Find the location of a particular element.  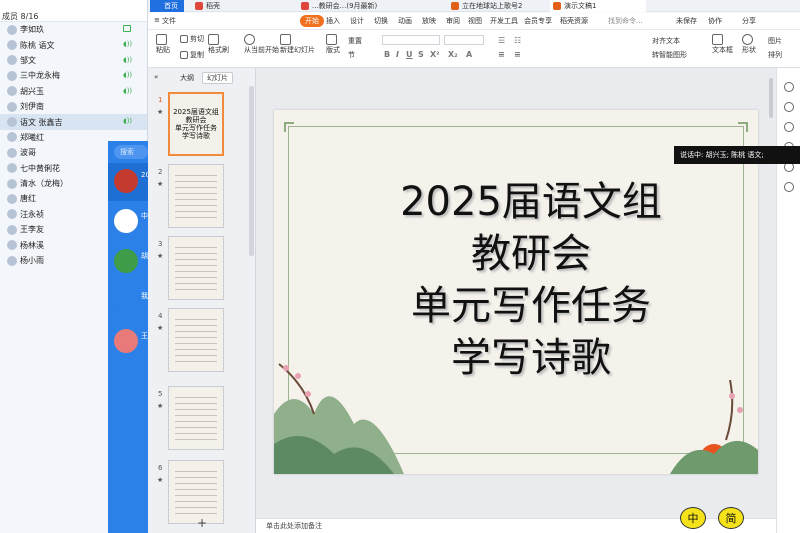

bold-icon: B is located at coordinates (387, 54).